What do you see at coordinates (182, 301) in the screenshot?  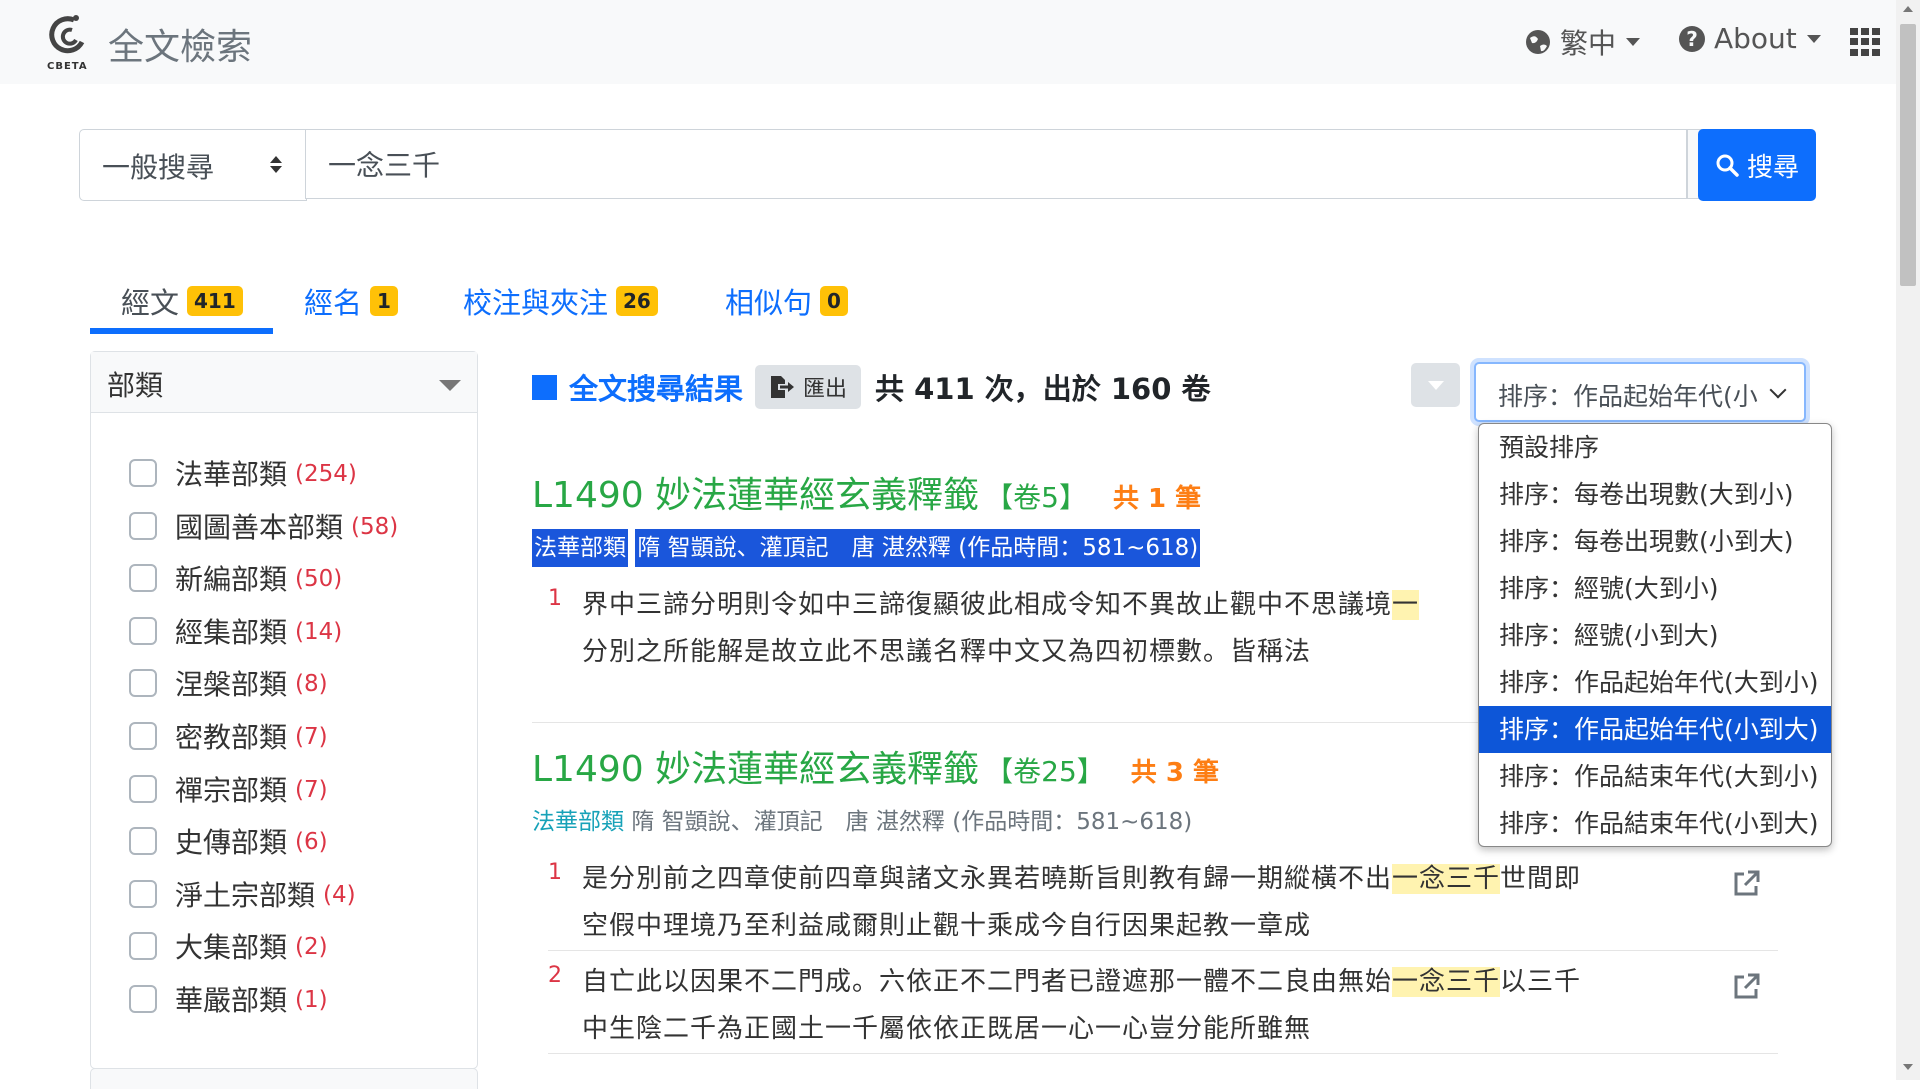 I see `tab-sutra-text: 經文 411` at bounding box center [182, 301].